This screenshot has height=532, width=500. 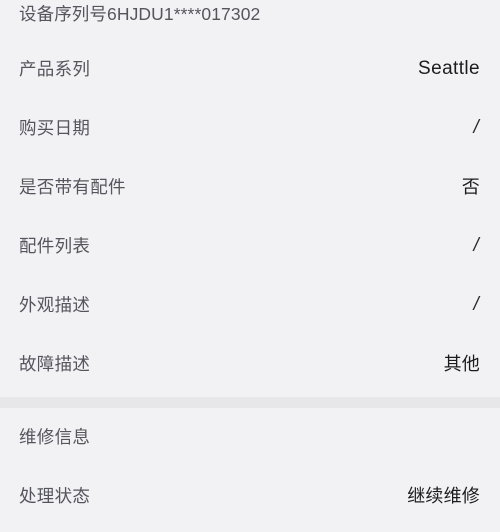 What do you see at coordinates (250, 305) in the screenshot?
I see `row-appearance-description: 外观描述 /` at bounding box center [250, 305].